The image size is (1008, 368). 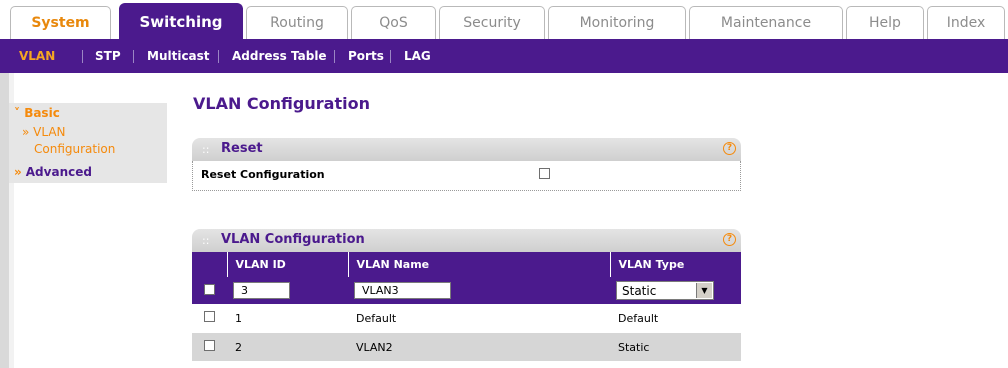 I want to click on nav-vlan-marker: », so click(x=26, y=132).